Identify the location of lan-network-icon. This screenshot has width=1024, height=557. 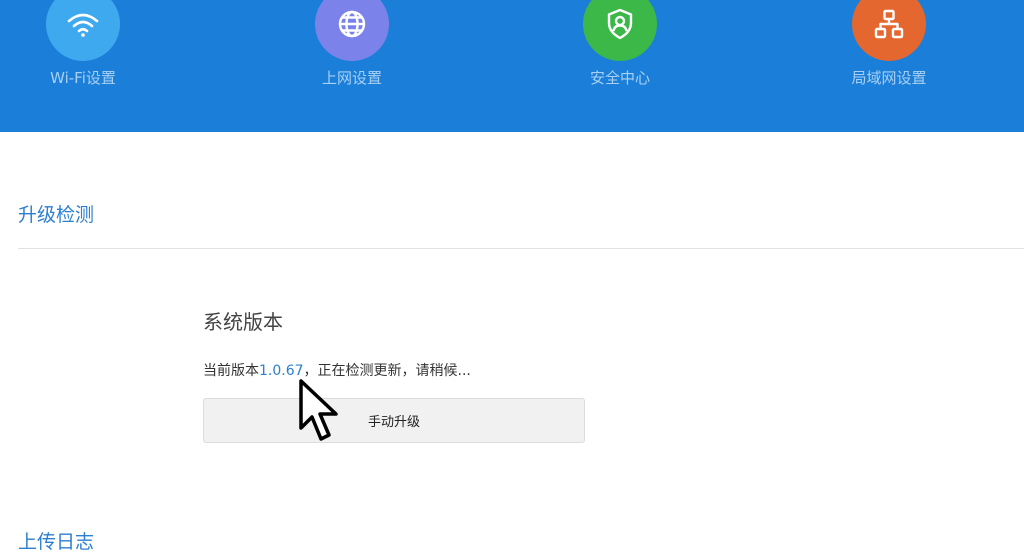
(889, 30).